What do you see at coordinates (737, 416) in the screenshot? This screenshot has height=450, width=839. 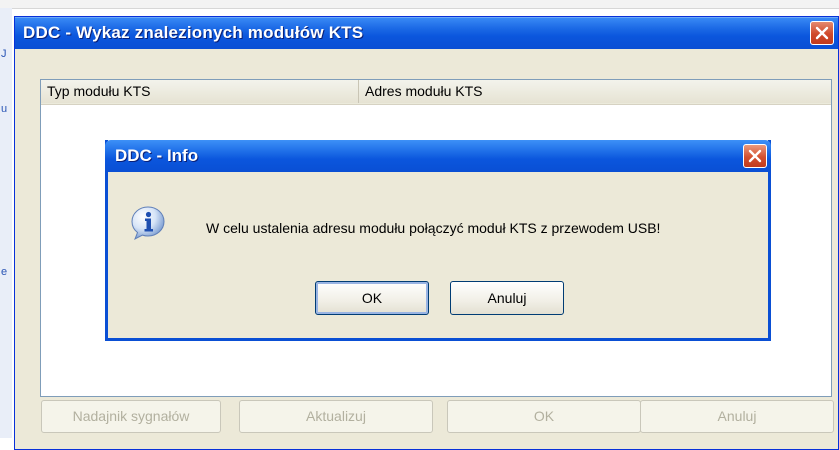 I see `cancel-button: Anuluj` at bounding box center [737, 416].